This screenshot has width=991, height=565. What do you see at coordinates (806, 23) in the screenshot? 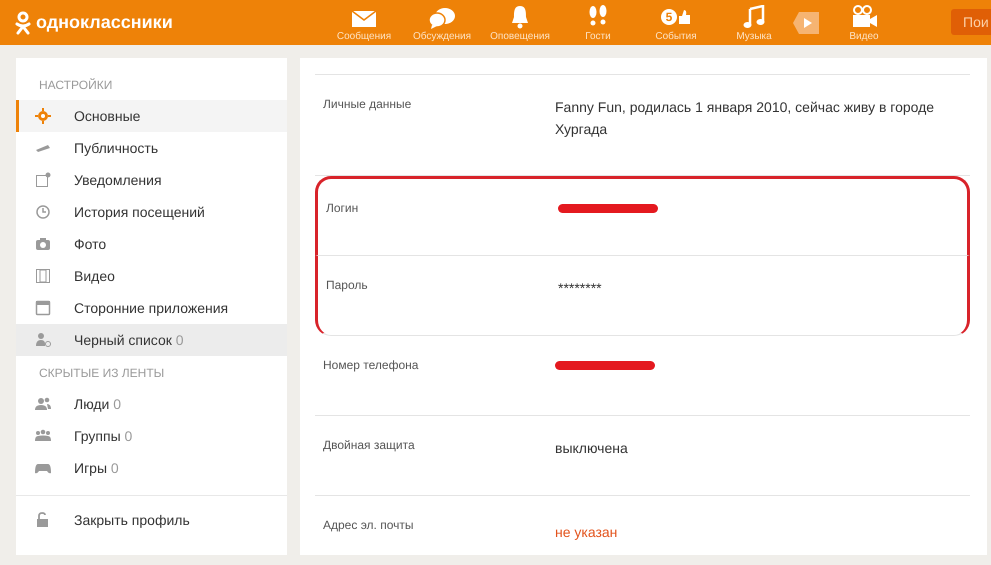
I see `play-icon` at bounding box center [806, 23].